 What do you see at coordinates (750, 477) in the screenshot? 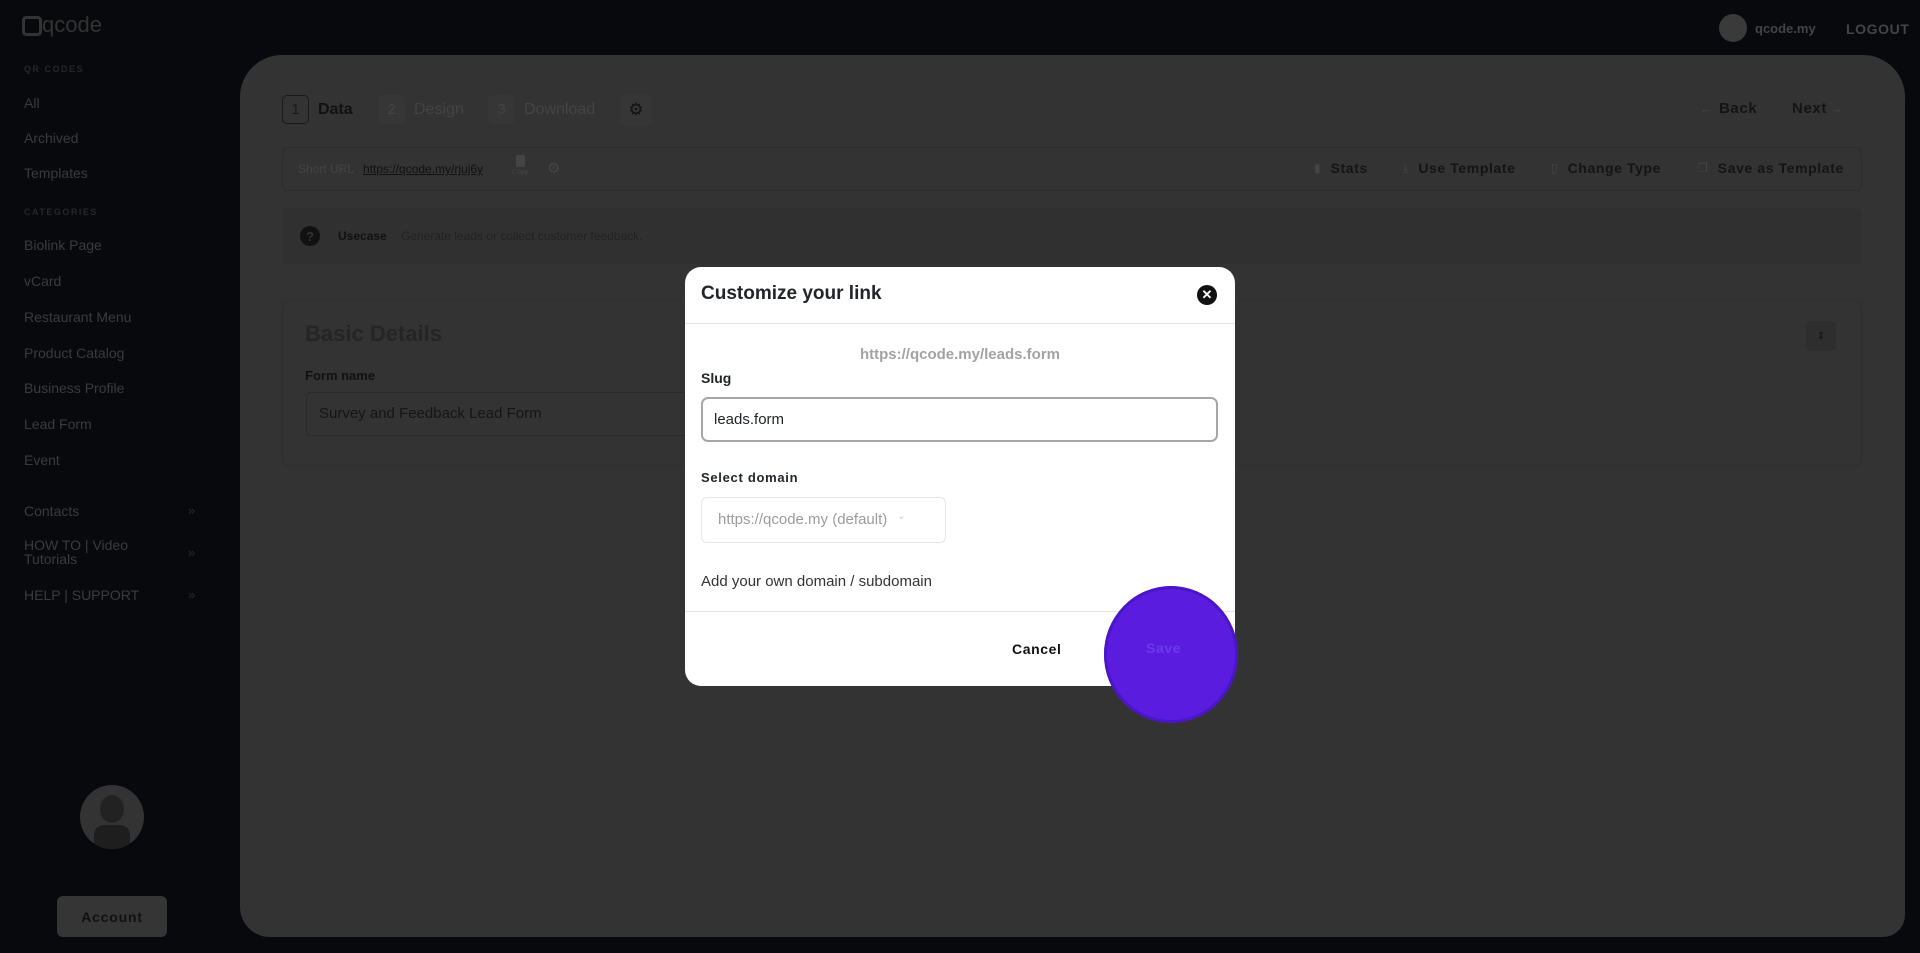
I see `select-domain-label: Select domain` at bounding box center [750, 477].